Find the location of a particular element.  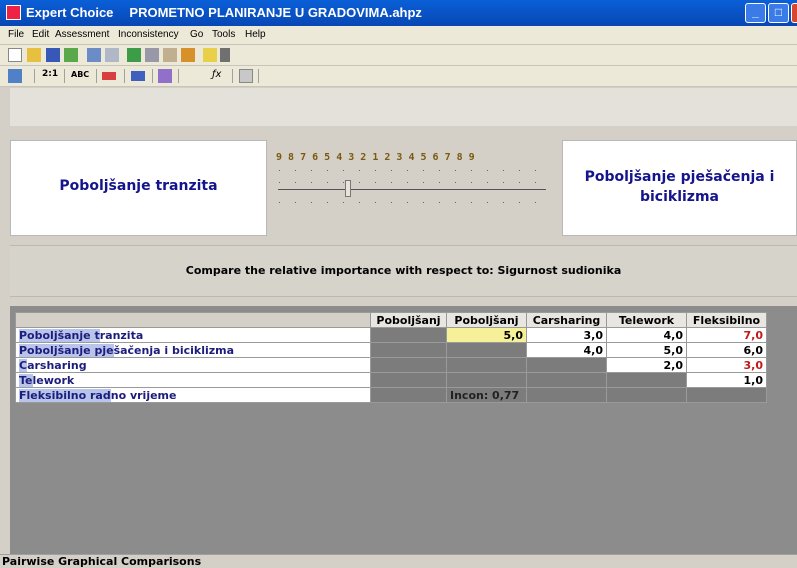

matrix-cell: 1,0 is located at coordinates (726, 380).